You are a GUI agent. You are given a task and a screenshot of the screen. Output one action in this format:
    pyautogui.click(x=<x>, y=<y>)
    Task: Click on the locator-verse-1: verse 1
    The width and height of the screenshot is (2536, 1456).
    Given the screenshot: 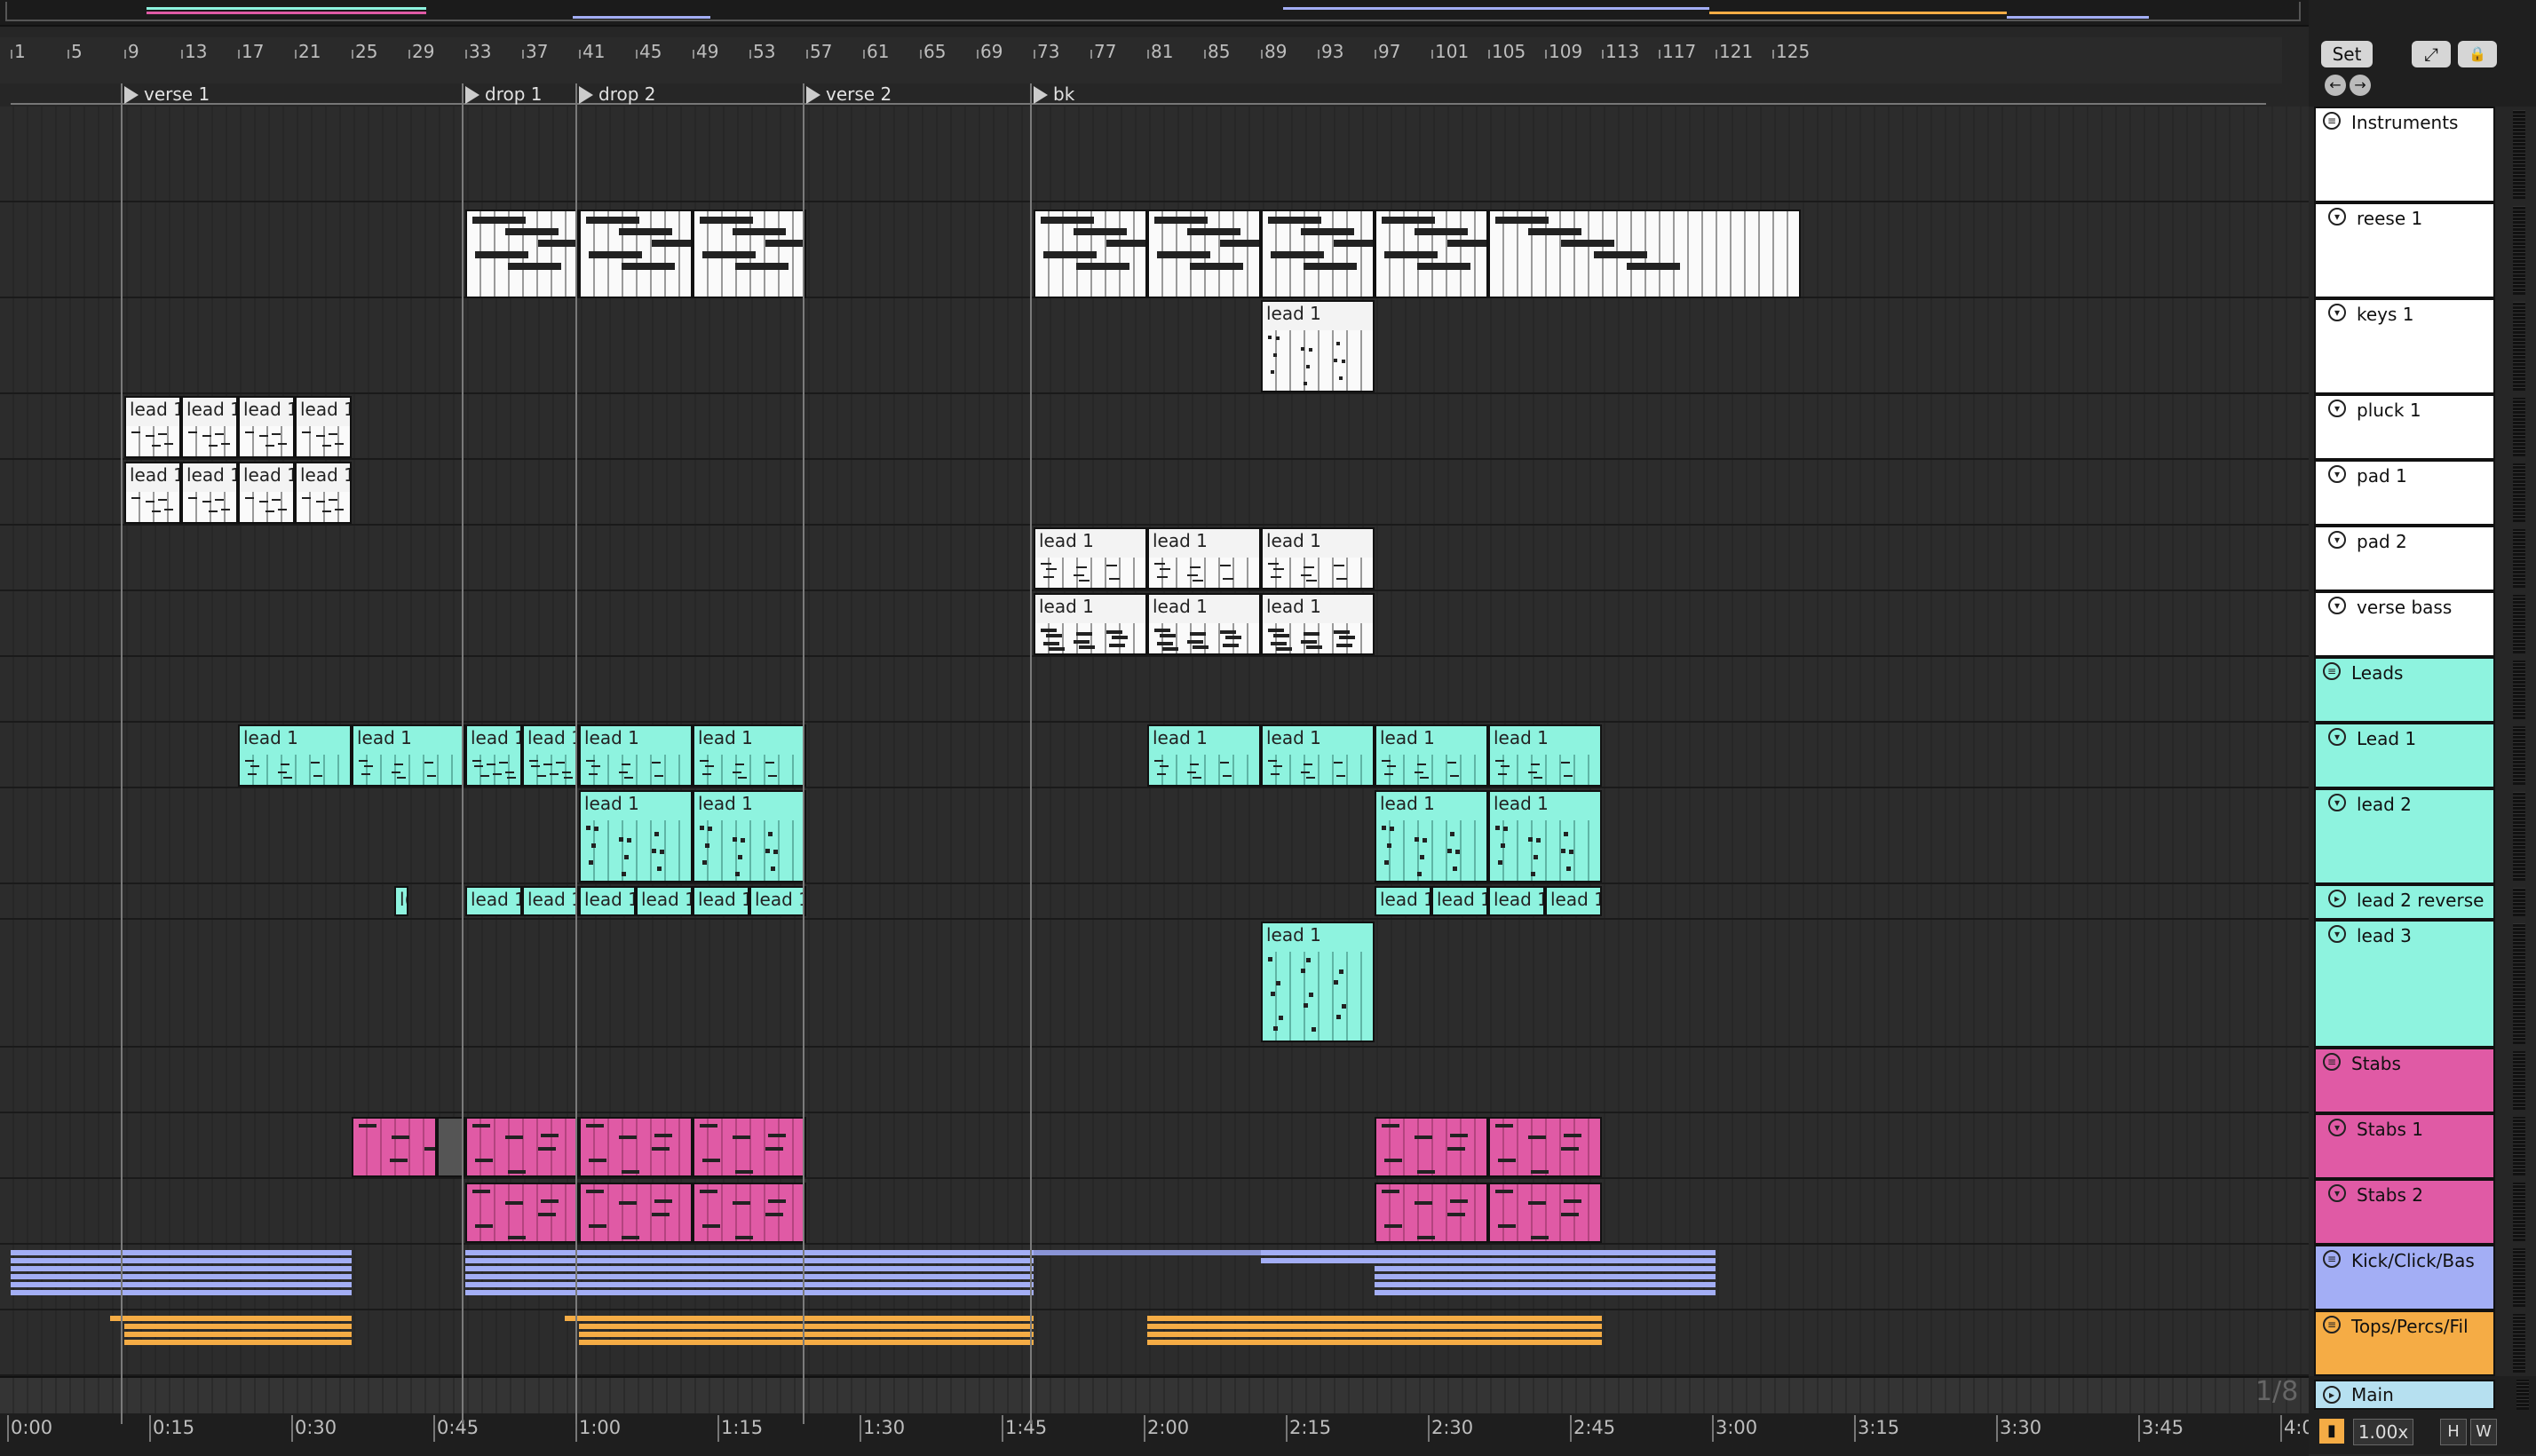 What is the action you would take?
    pyautogui.click(x=166, y=95)
    